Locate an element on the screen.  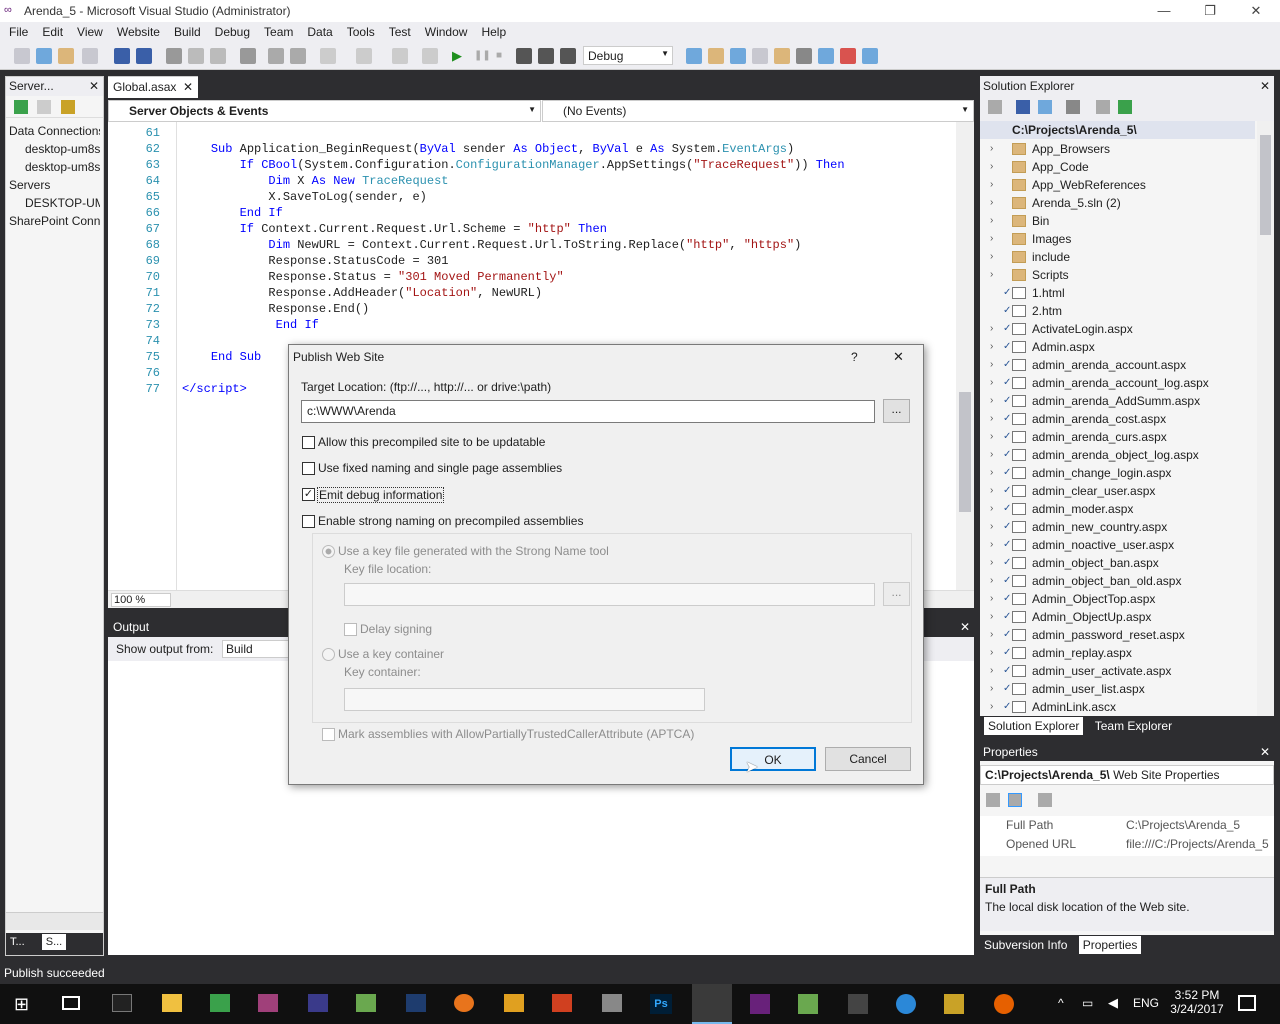
solution-item: › ✓ admin_password_reset.aspx is located at coordinates (1117, 635).